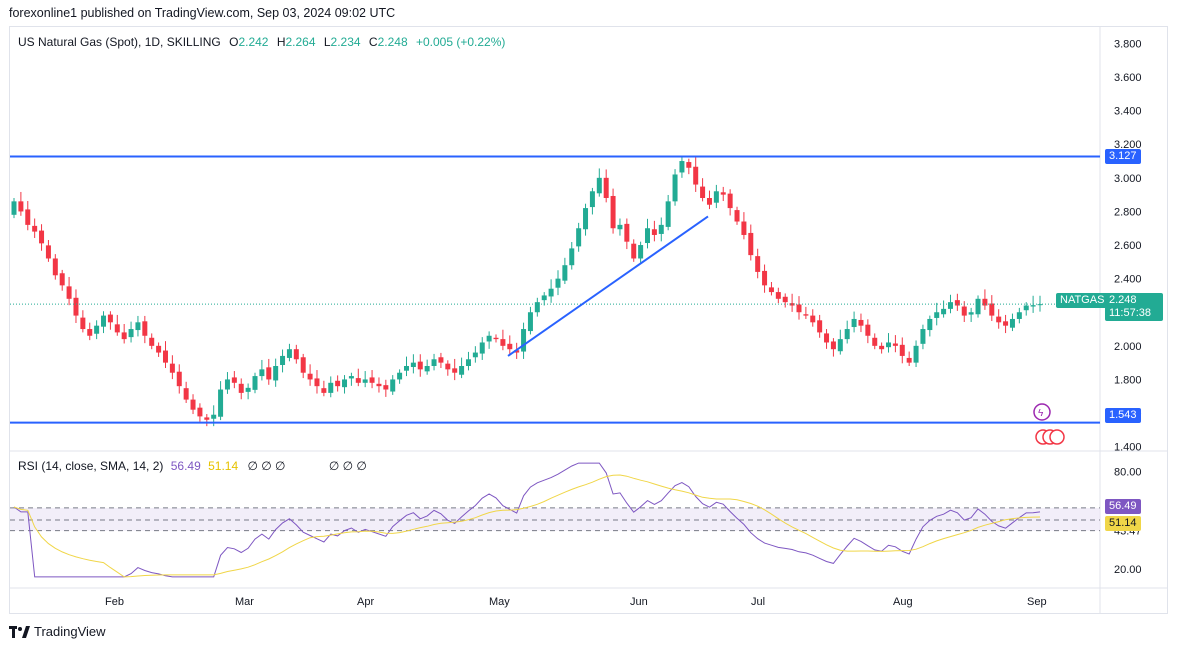  Describe the element at coordinates (1082, 300) in the screenshot. I see `symbol-tag: NATGAS` at that location.